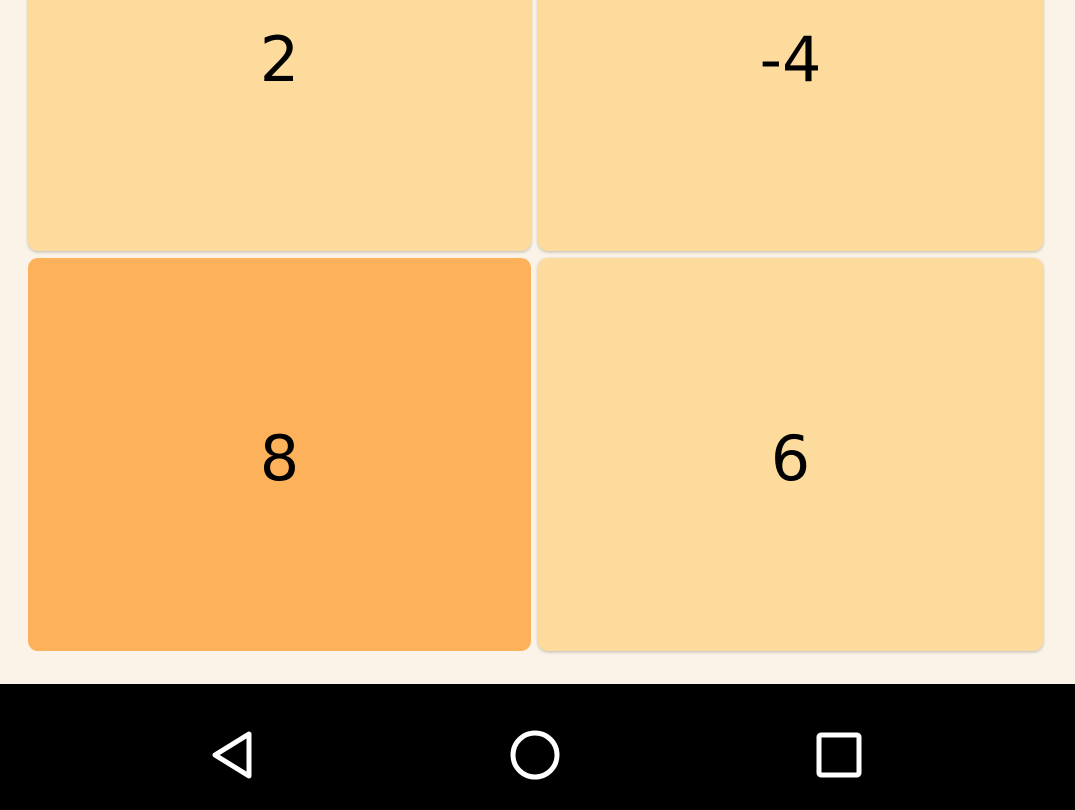  I want to click on back-triangle-icon, so click(232, 755).